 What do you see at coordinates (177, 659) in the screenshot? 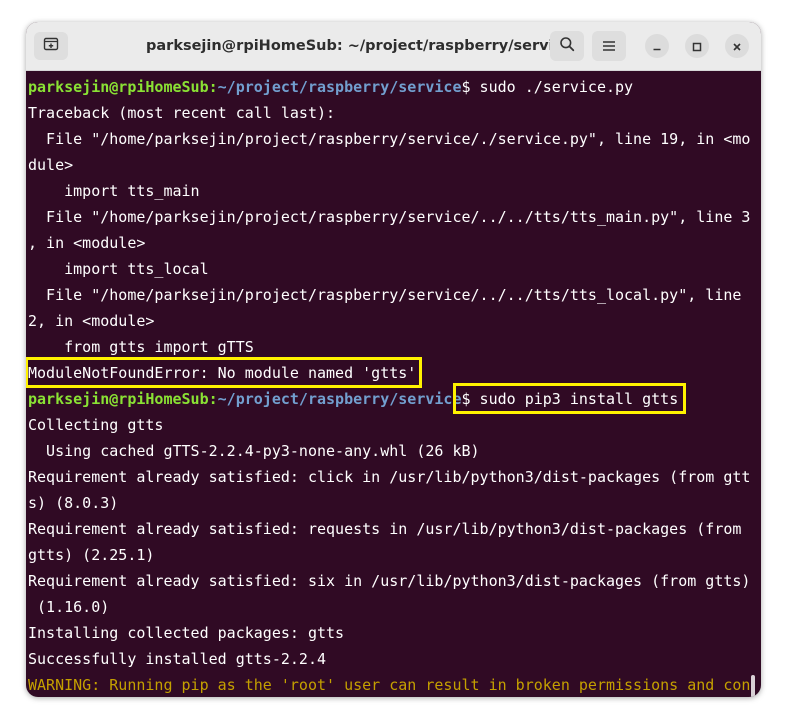
I see `output-line: Successfully installed gtts-2.2.4` at bounding box center [177, 659].